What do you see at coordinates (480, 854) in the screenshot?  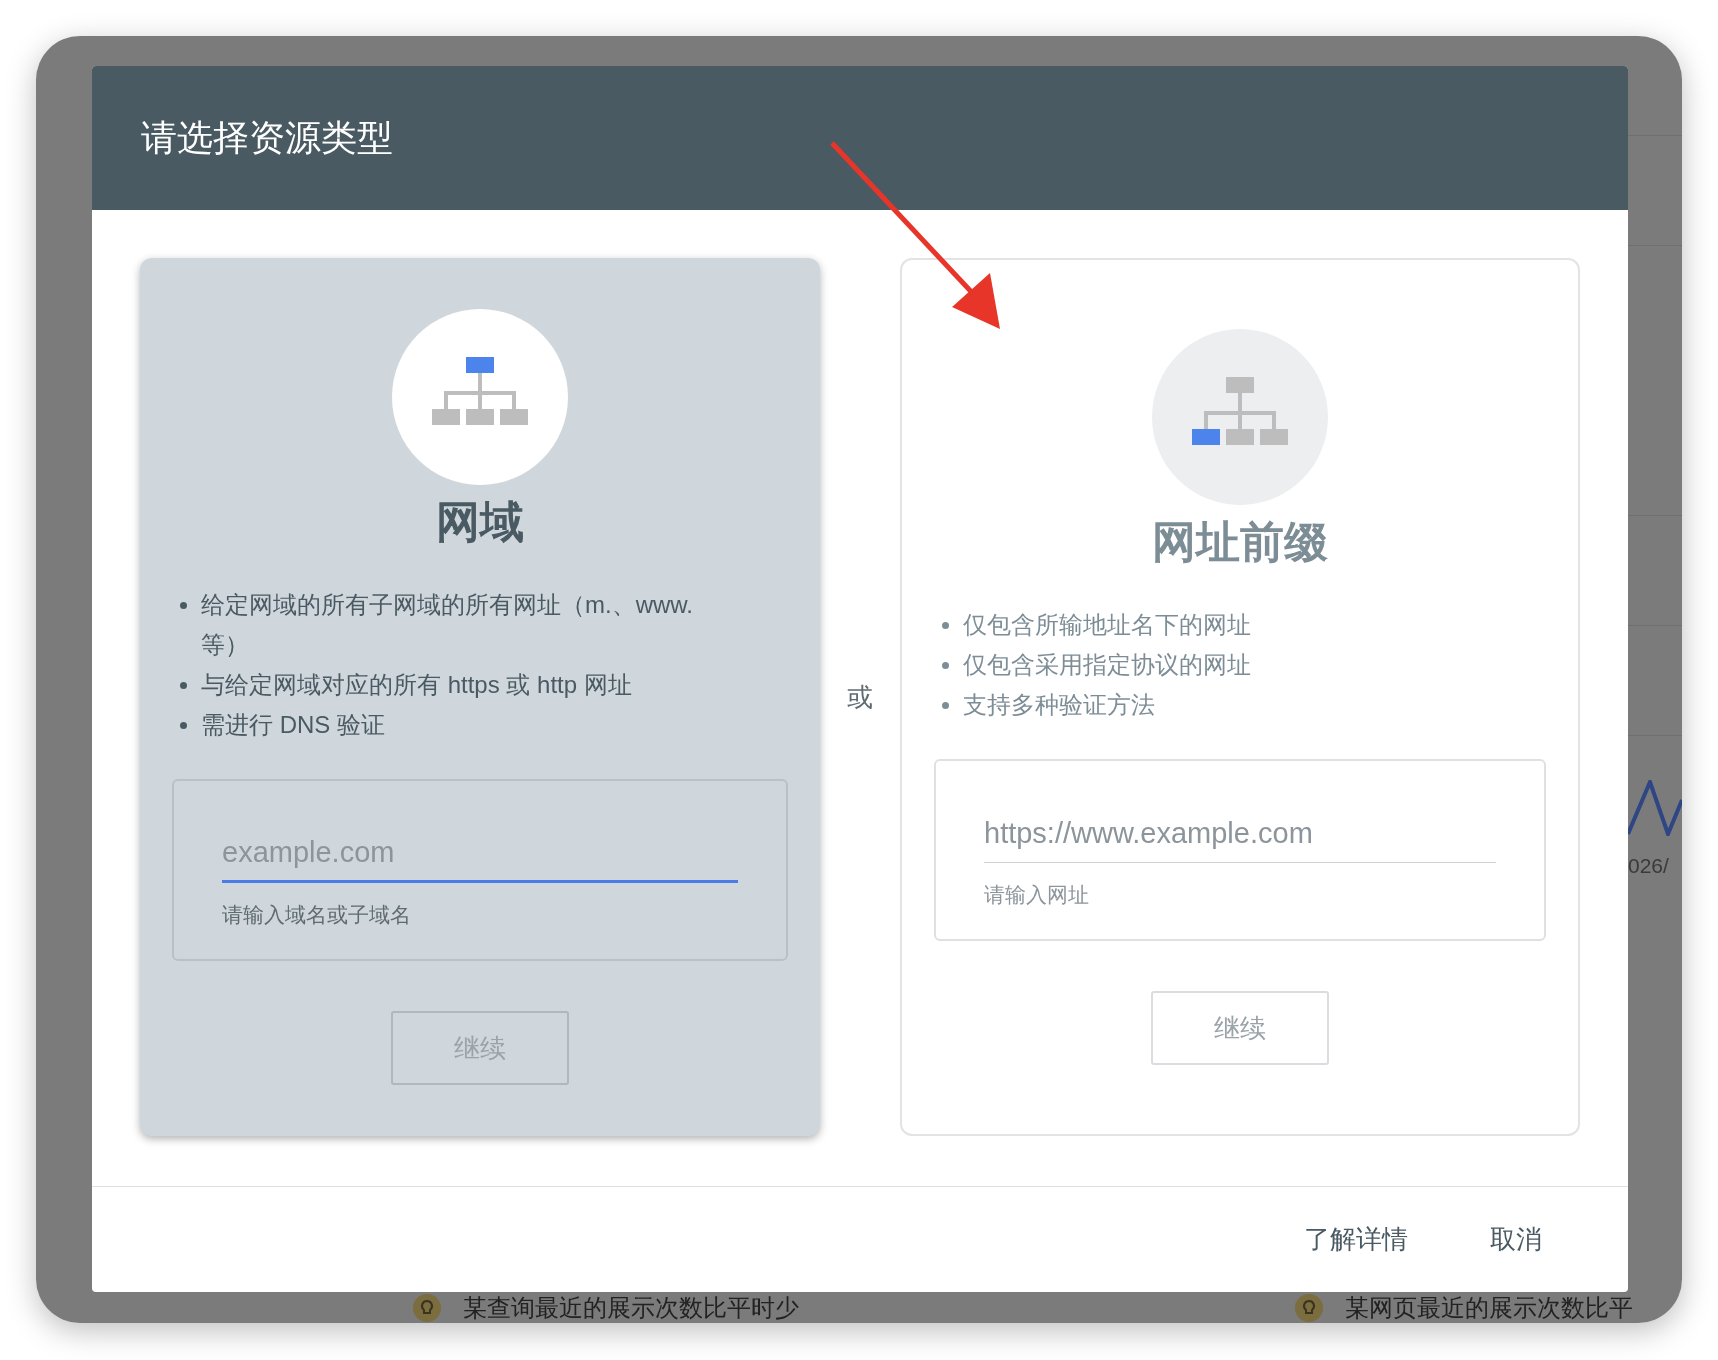 I see `text-input: example.com` at bounding box center [480, 854].